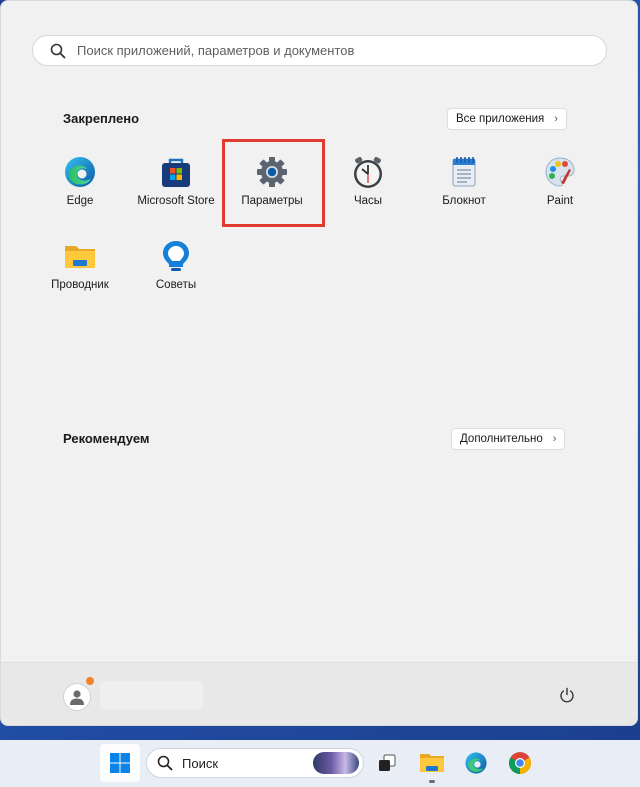 This screenshot has height=787, width=640. What do you see at coordinates (501, 439) in the screenshot?
I see `more-label: Дополнительно` at bounding box center [501, 439].